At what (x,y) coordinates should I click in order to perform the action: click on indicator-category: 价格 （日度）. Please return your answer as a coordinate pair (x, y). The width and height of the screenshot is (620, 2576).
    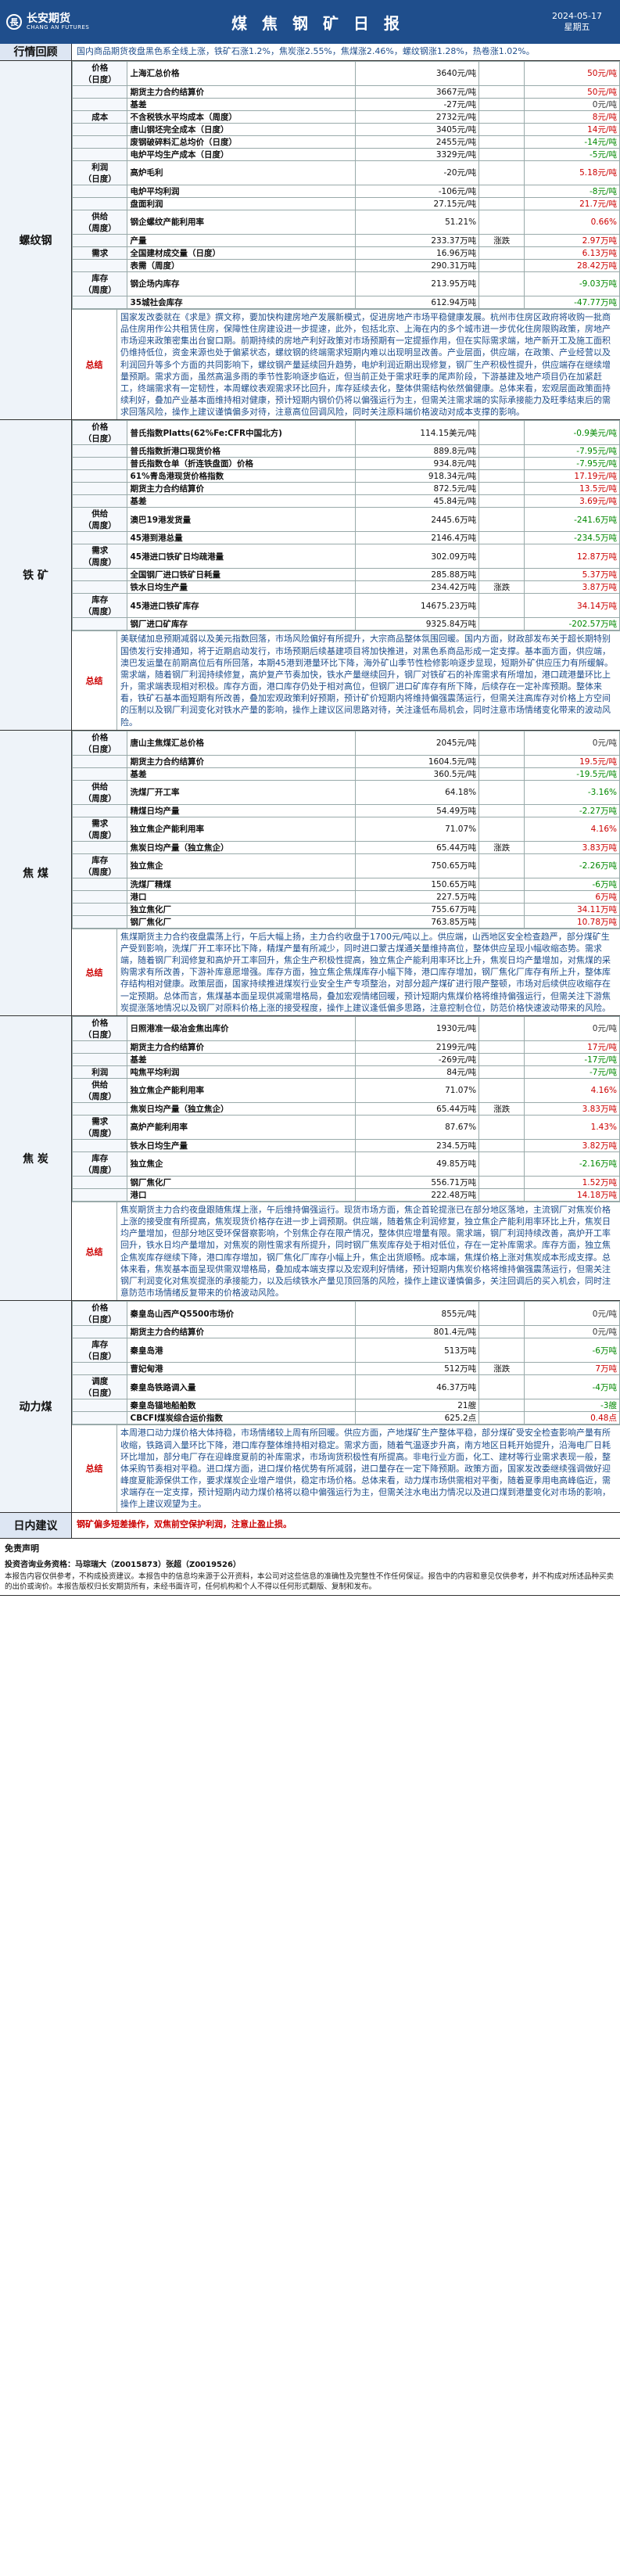
    Looking at the image, I should click on (99, 73).